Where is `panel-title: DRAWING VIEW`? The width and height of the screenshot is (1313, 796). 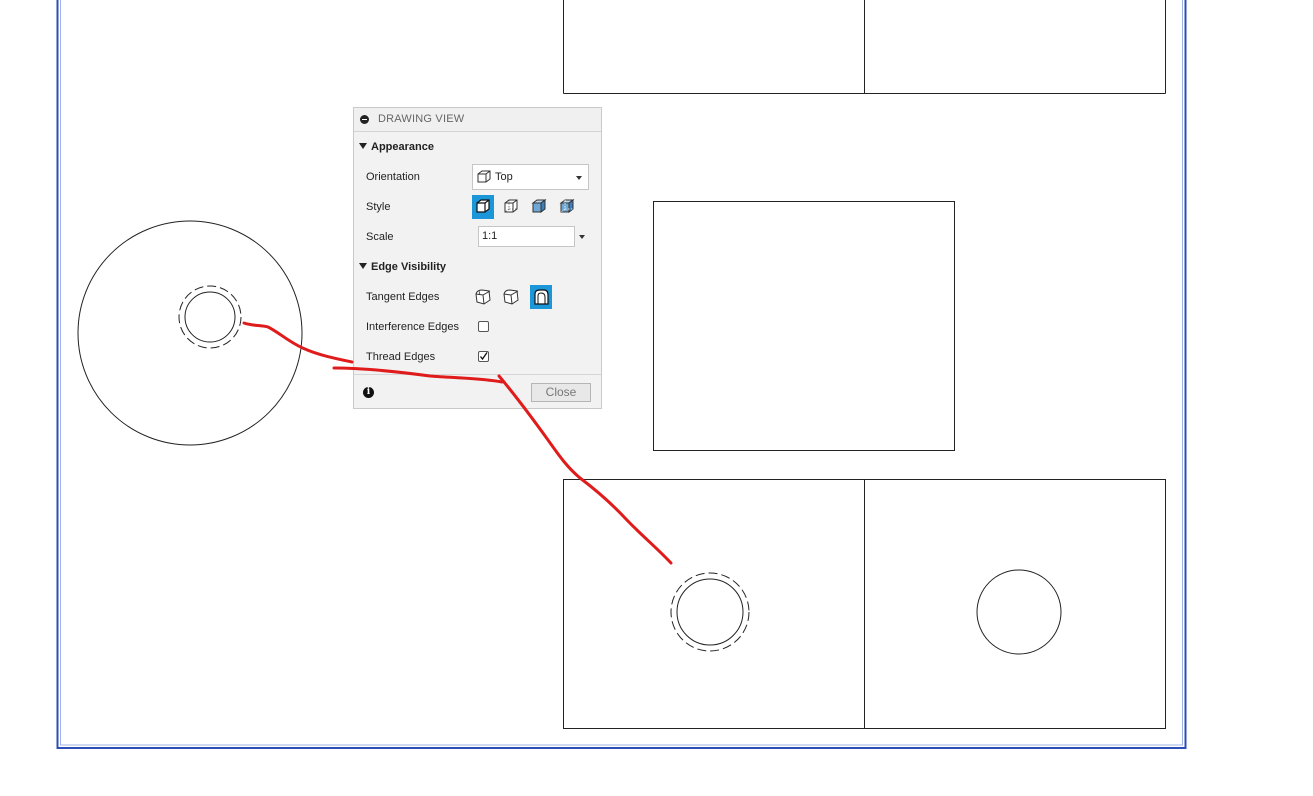
panel-title: DRAWING VIEW is located at coordinates (421, 119).